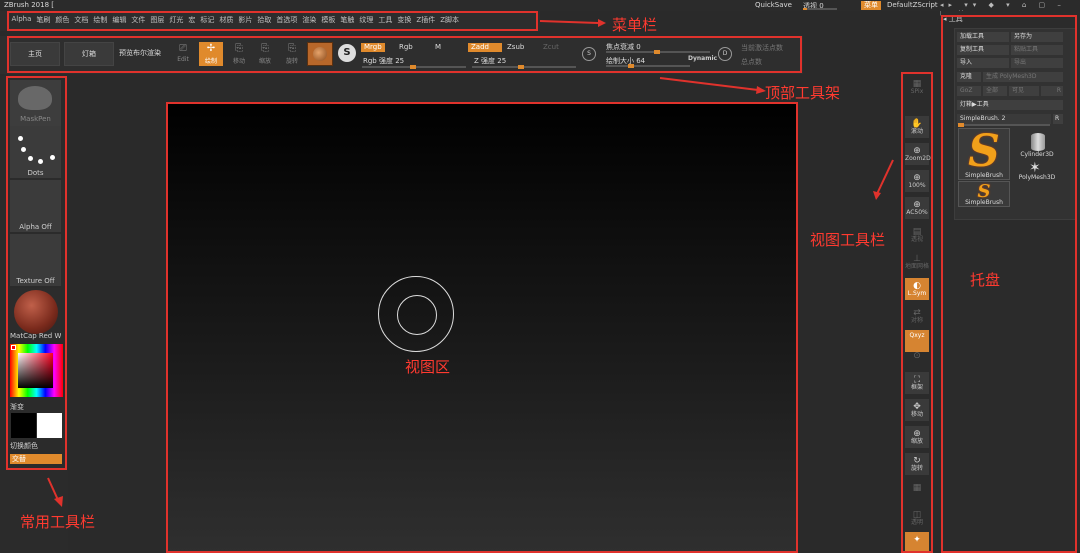 The height and width of the screenshot is (553, 1080). I want to click on top-shelf-annotation: 顶部工具架, so click(803, 93).